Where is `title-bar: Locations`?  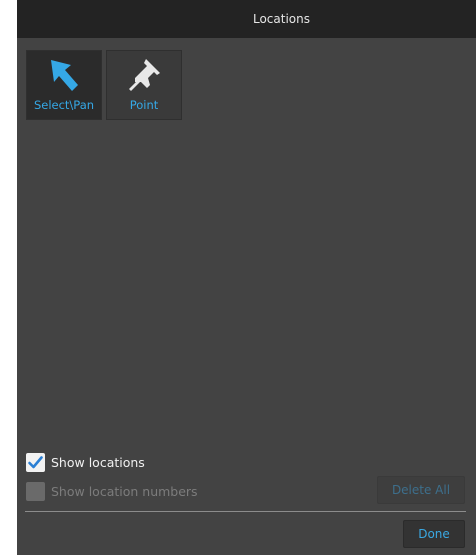
title-bar: Locations is located at coordinates (246, 19).